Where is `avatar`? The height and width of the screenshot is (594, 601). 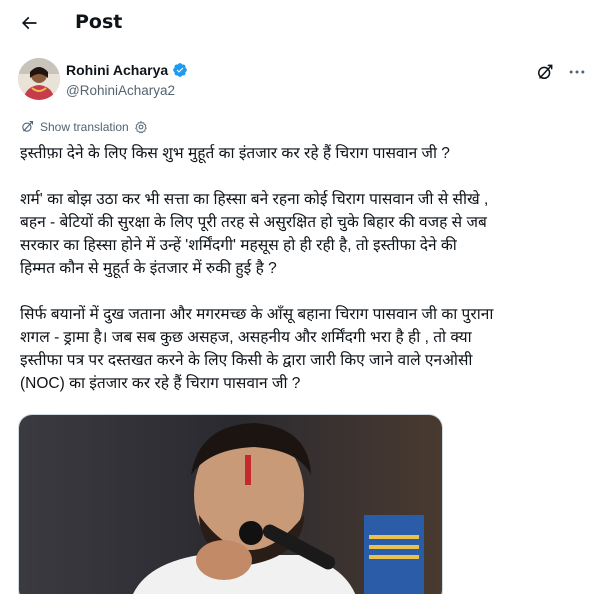 avatar is located at coordinates (39, 79).